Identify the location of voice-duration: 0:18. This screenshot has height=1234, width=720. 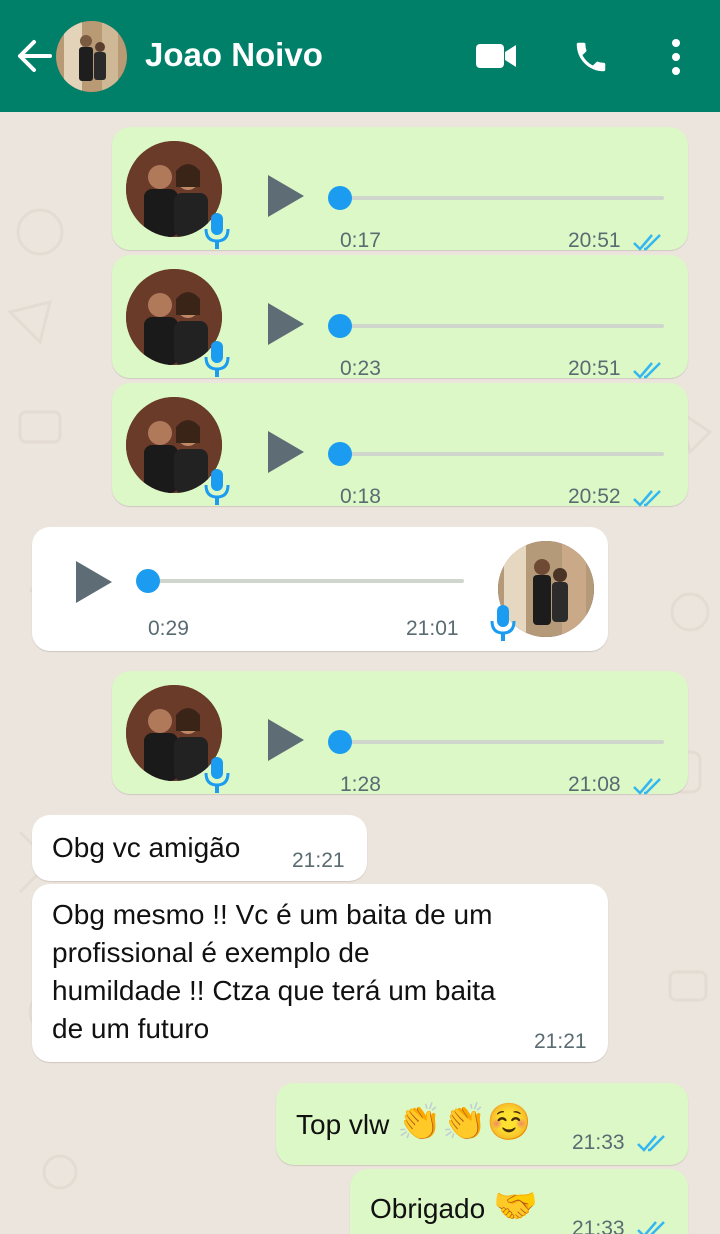
(360, 496).